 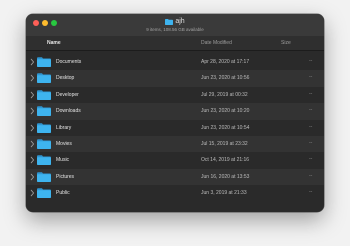 I want to click on list-item: Downloads Jun 23, 2020 at 10:20 --, so click(x=175, y=111).